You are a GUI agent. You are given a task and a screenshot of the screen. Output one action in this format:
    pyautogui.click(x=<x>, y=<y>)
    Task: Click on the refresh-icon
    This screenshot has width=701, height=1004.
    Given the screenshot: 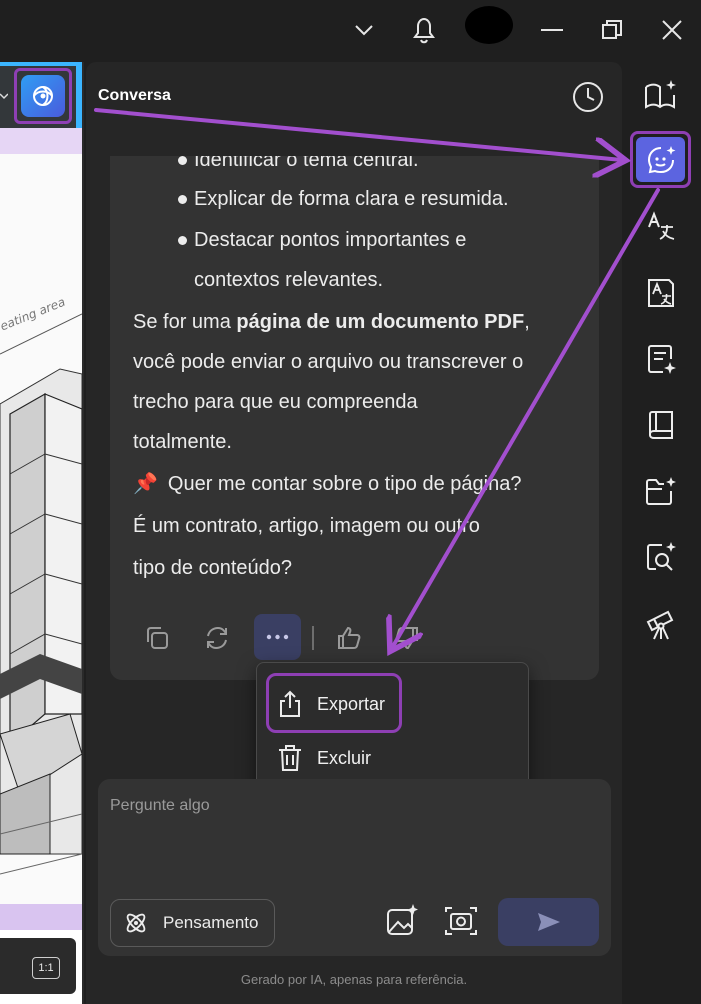 What is the action you would take?
    pyautogui.click(x=217, y=638)
    